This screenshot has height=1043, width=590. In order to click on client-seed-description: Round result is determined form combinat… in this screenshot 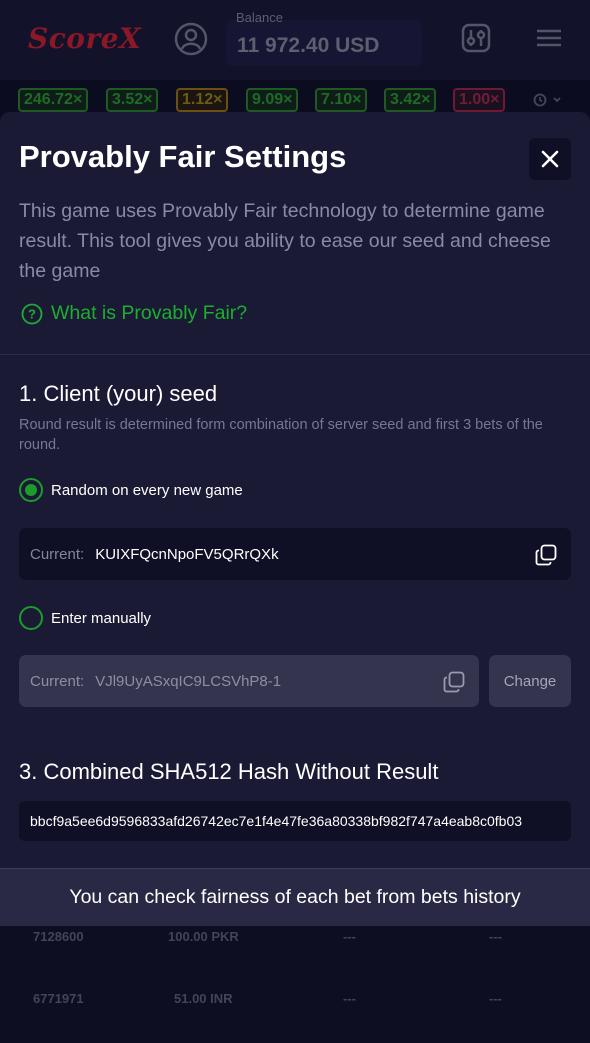, I will do `click(281, 435)`.